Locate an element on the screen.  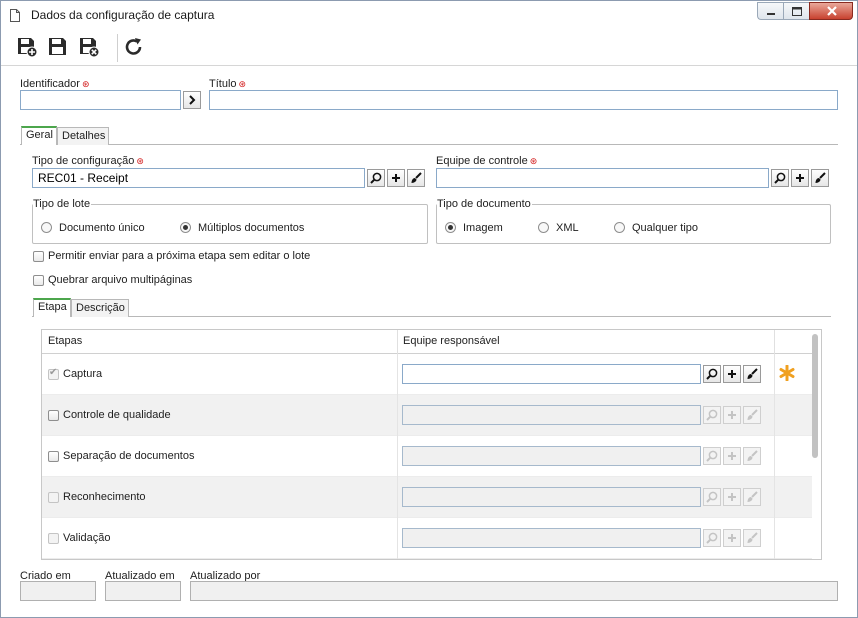
chevron-right-icon is located at coordinates (192, 100).